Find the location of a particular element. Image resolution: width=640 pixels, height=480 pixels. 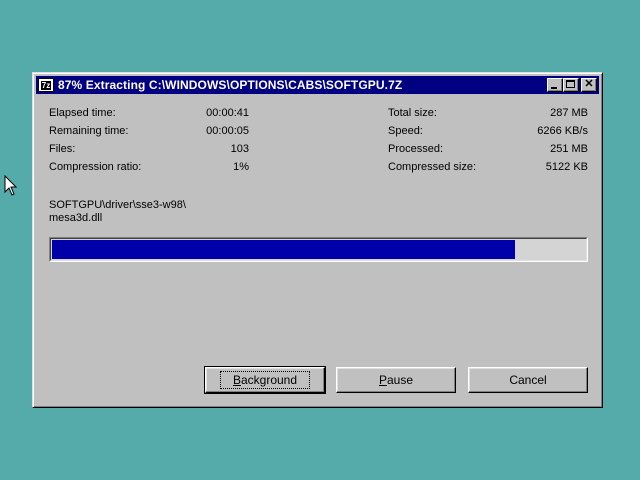

compressed-size-value: 5122 KB is located at coordinates (566, 167).